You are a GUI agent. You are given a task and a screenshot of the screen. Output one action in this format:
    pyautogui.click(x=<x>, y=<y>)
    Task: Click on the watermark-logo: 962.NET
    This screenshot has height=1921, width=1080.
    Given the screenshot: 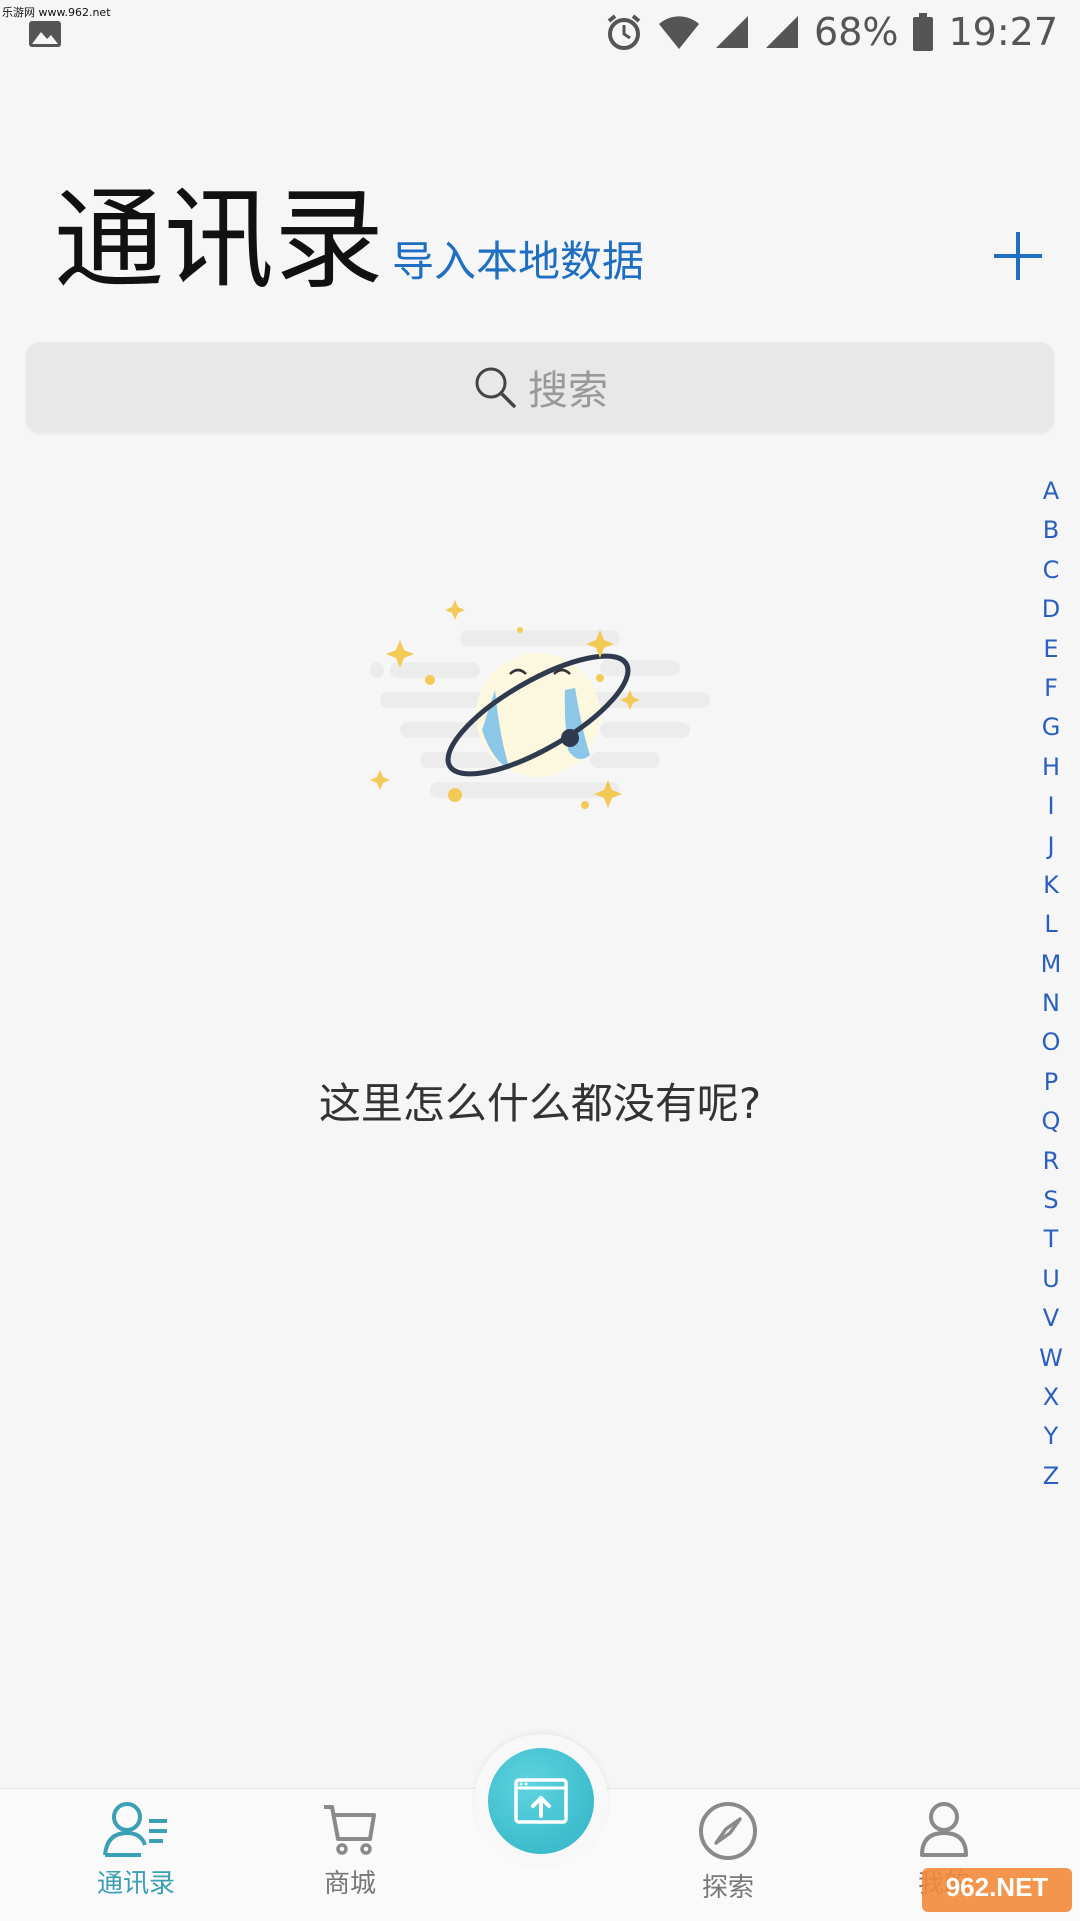 What is the action you would take?
    pyautogui.click(x=997, y=1890)
    